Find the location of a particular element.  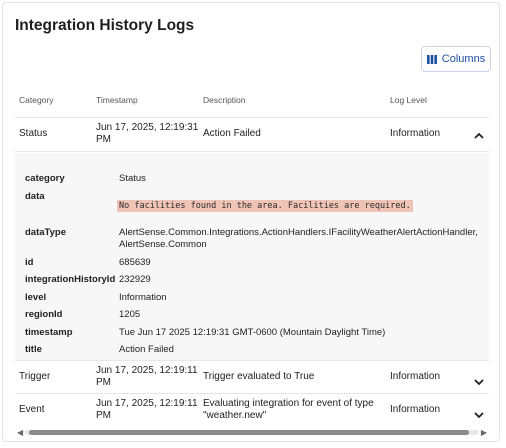

row-description: Trigger evaluated to True is located at coordinates (259, 376).